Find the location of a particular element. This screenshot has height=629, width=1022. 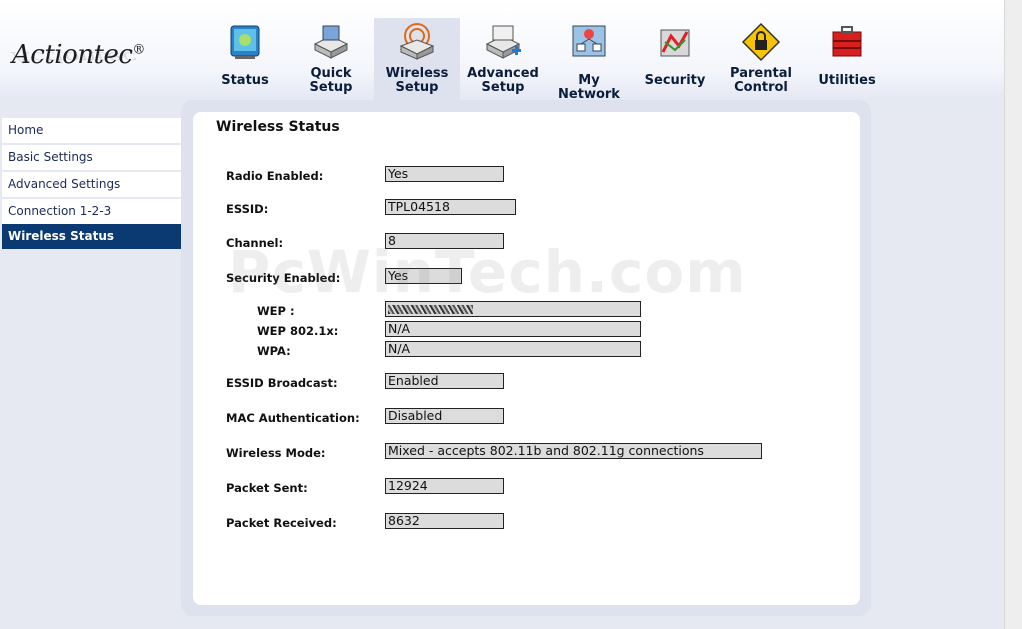

wireless-setup-icon is located at coordinates (417, 41).